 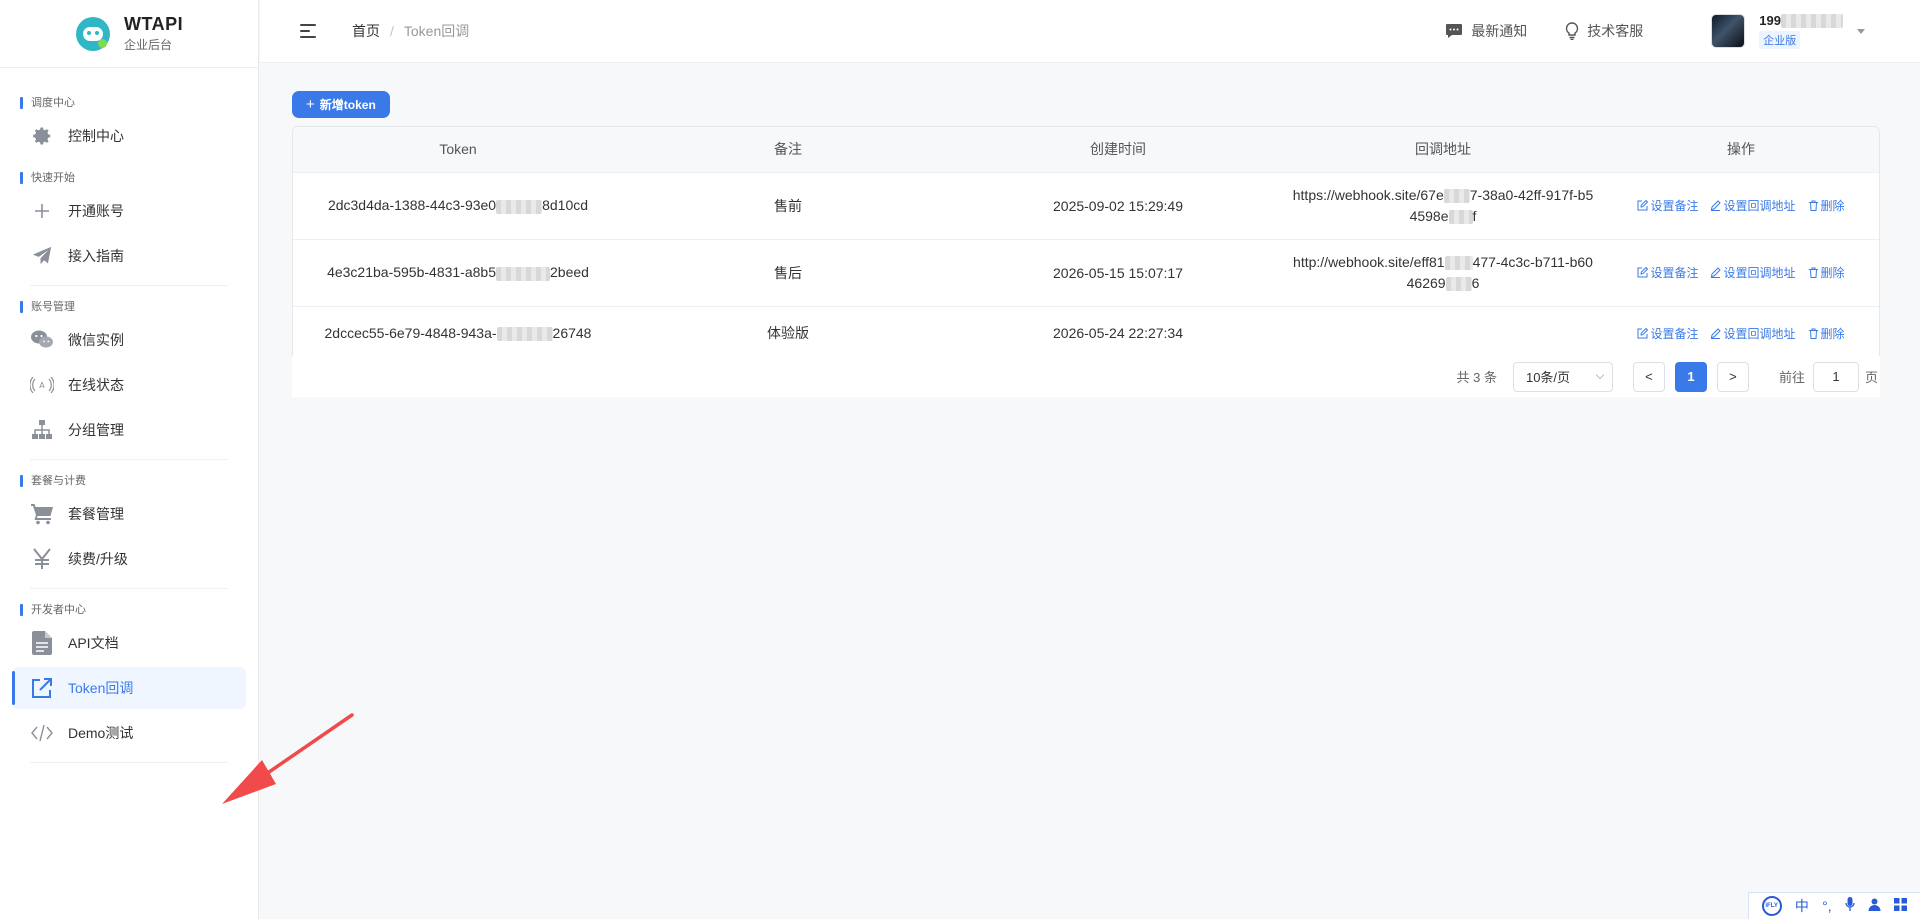 I want to click on ifly-logo-icon: iFLY, so click(x=1771, y=906).